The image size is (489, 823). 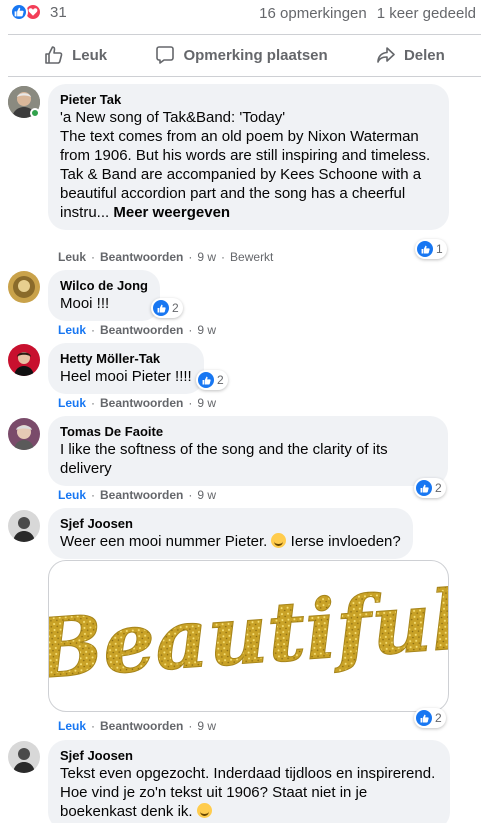 I want to click on comment-text: Heel mooi Pieter !!!!, so click(x=126, y=376).